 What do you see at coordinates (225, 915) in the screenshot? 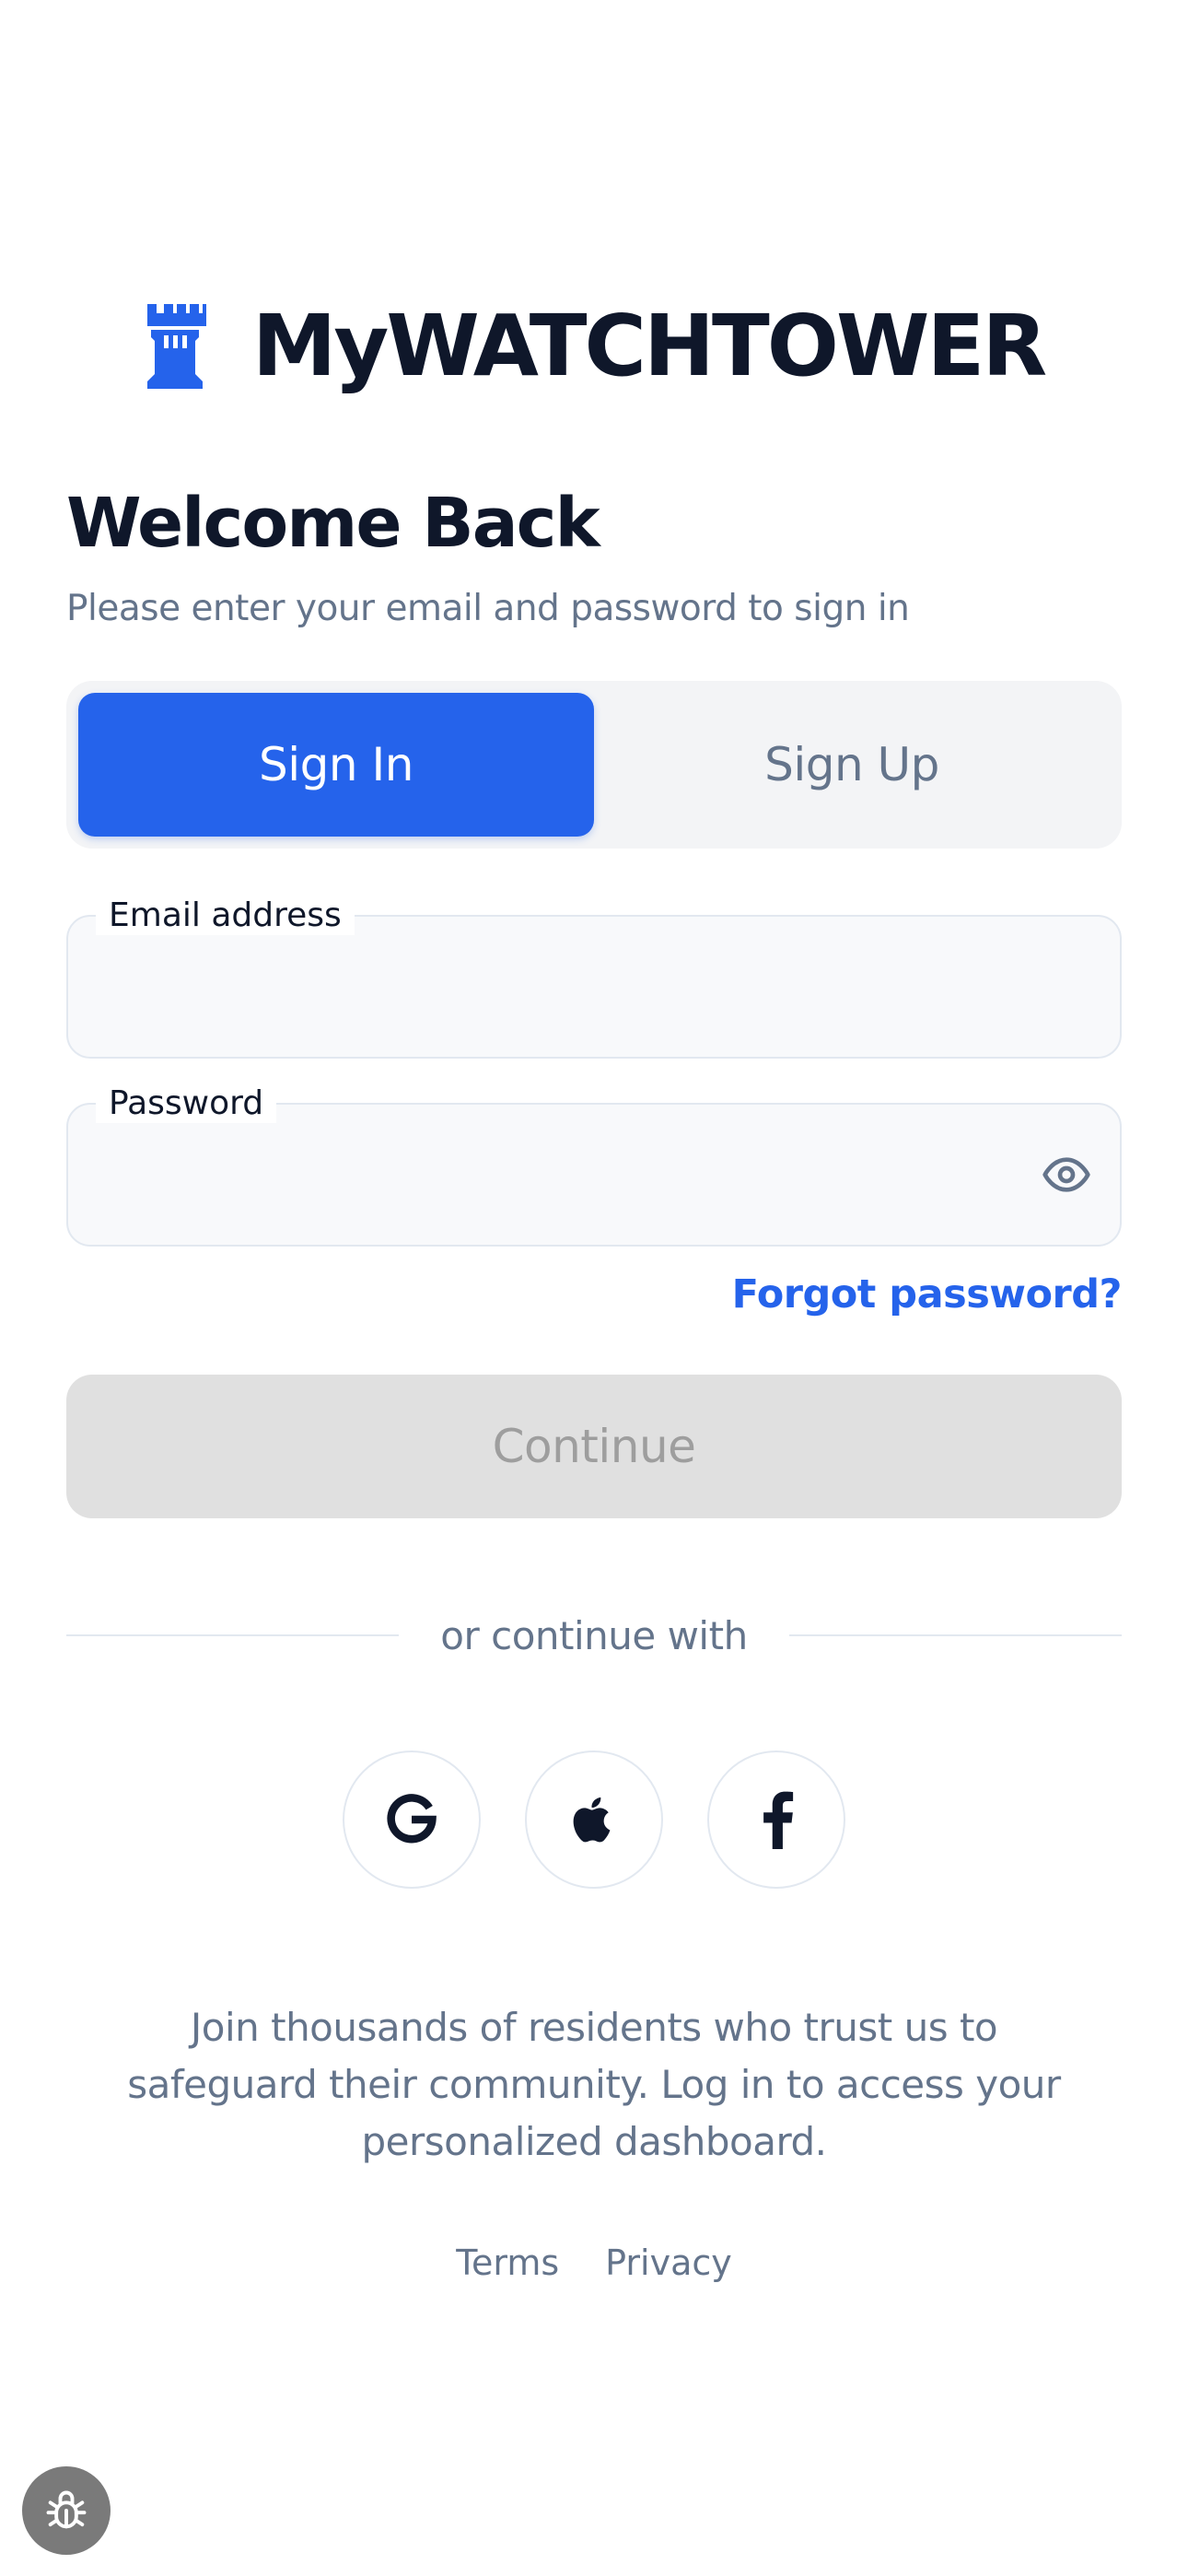
I see `email-label: Email address` at bounding box center [225, 915].